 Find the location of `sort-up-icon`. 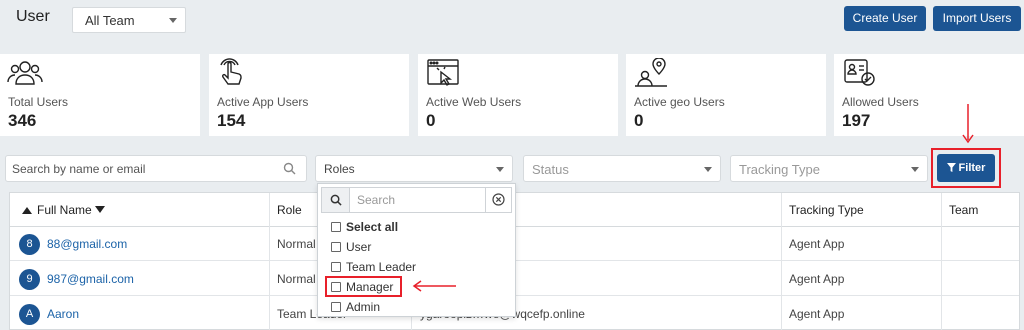

sort-up-icon is located at coordinates (27, 210).